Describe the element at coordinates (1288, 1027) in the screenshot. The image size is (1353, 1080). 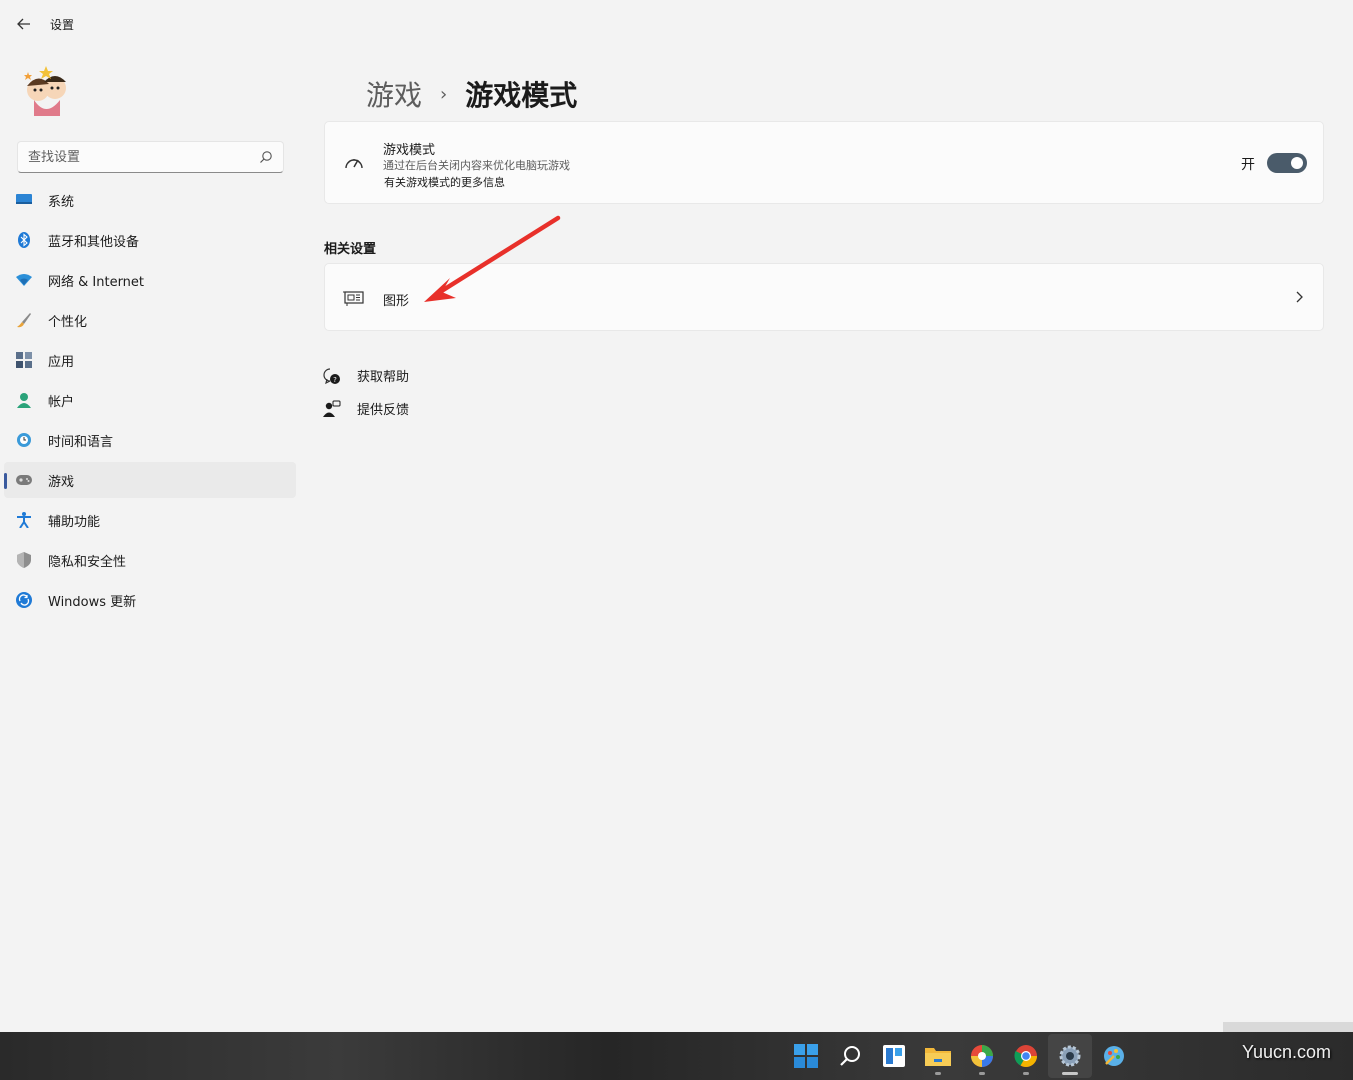
I see `desktop-strip` at that location.